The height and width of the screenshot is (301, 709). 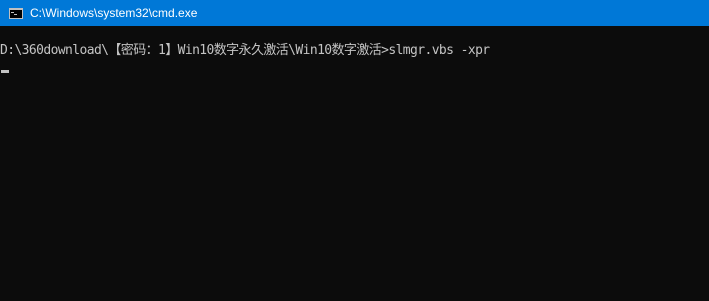 What do you see at coordinates (354, 13) in the screenshot?
I see `title-bar: C:\Windows\system32\cmd.exe` at bounding box center [354, 13].